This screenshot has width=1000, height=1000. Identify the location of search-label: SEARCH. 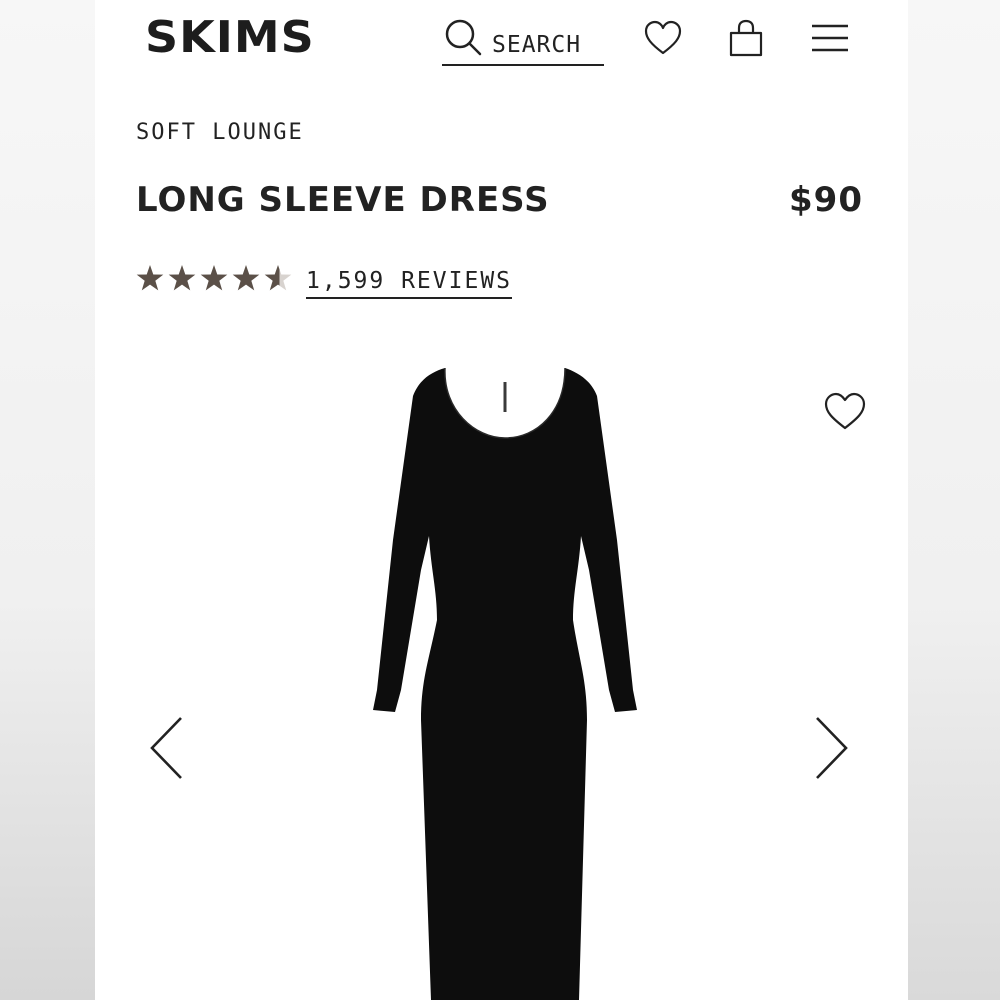
(537, 45).